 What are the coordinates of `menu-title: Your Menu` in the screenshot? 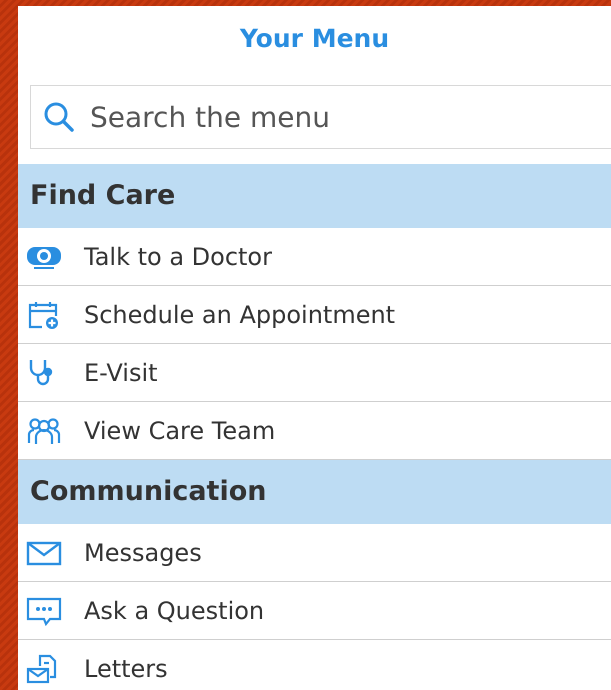 It's located at (314, 39).